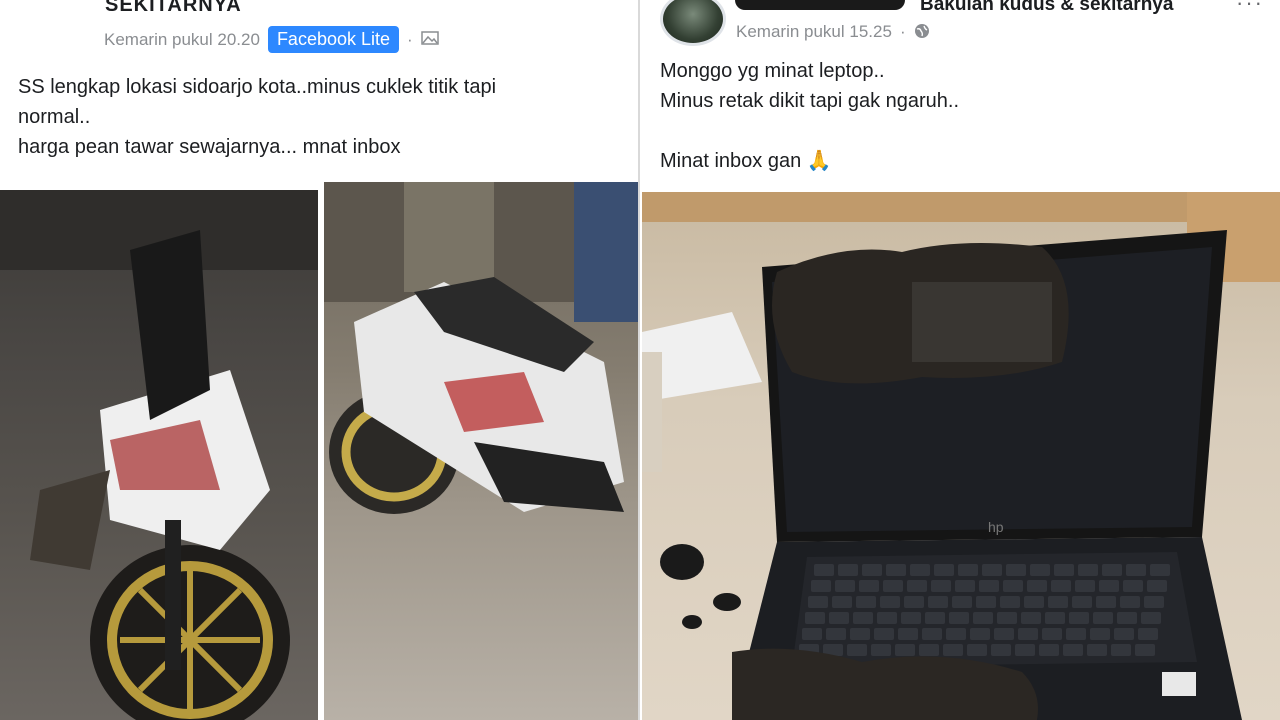 The width and height of the screenshot is (1280, 720). I want to click on globe-icon, so click(922, 32).